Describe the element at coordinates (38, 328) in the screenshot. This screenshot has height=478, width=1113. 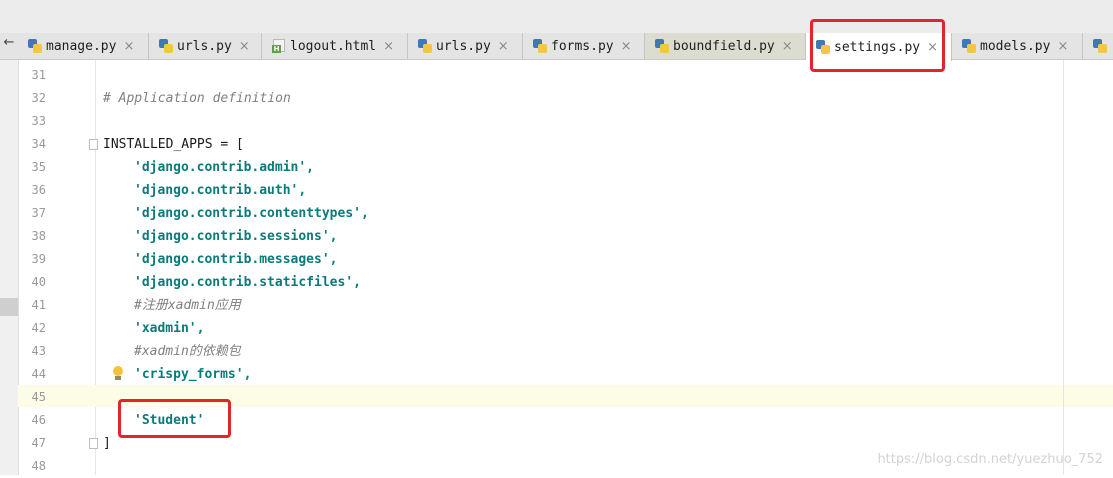
I see `line-number: 42` at that location.